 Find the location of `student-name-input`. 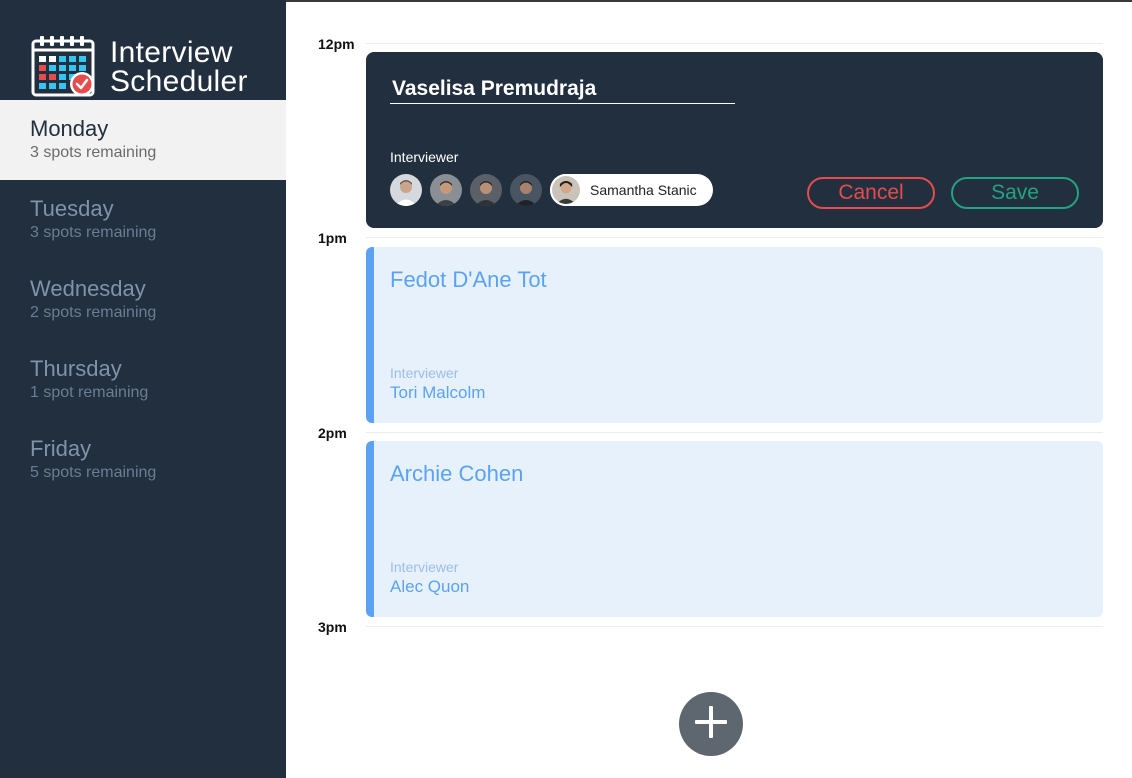

student-name-input is located at coordinates (562, 89).